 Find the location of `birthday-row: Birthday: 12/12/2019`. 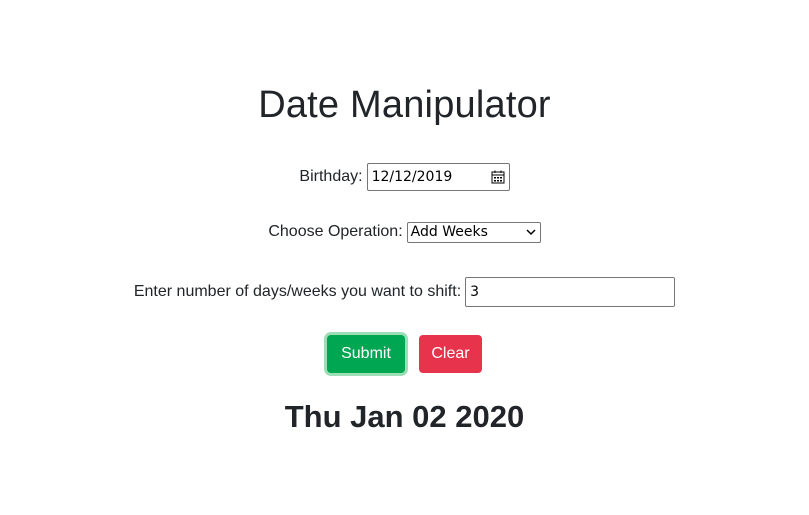

birthday-row: Birthday: 12/12/2019 is located at coordinates (404, 177).